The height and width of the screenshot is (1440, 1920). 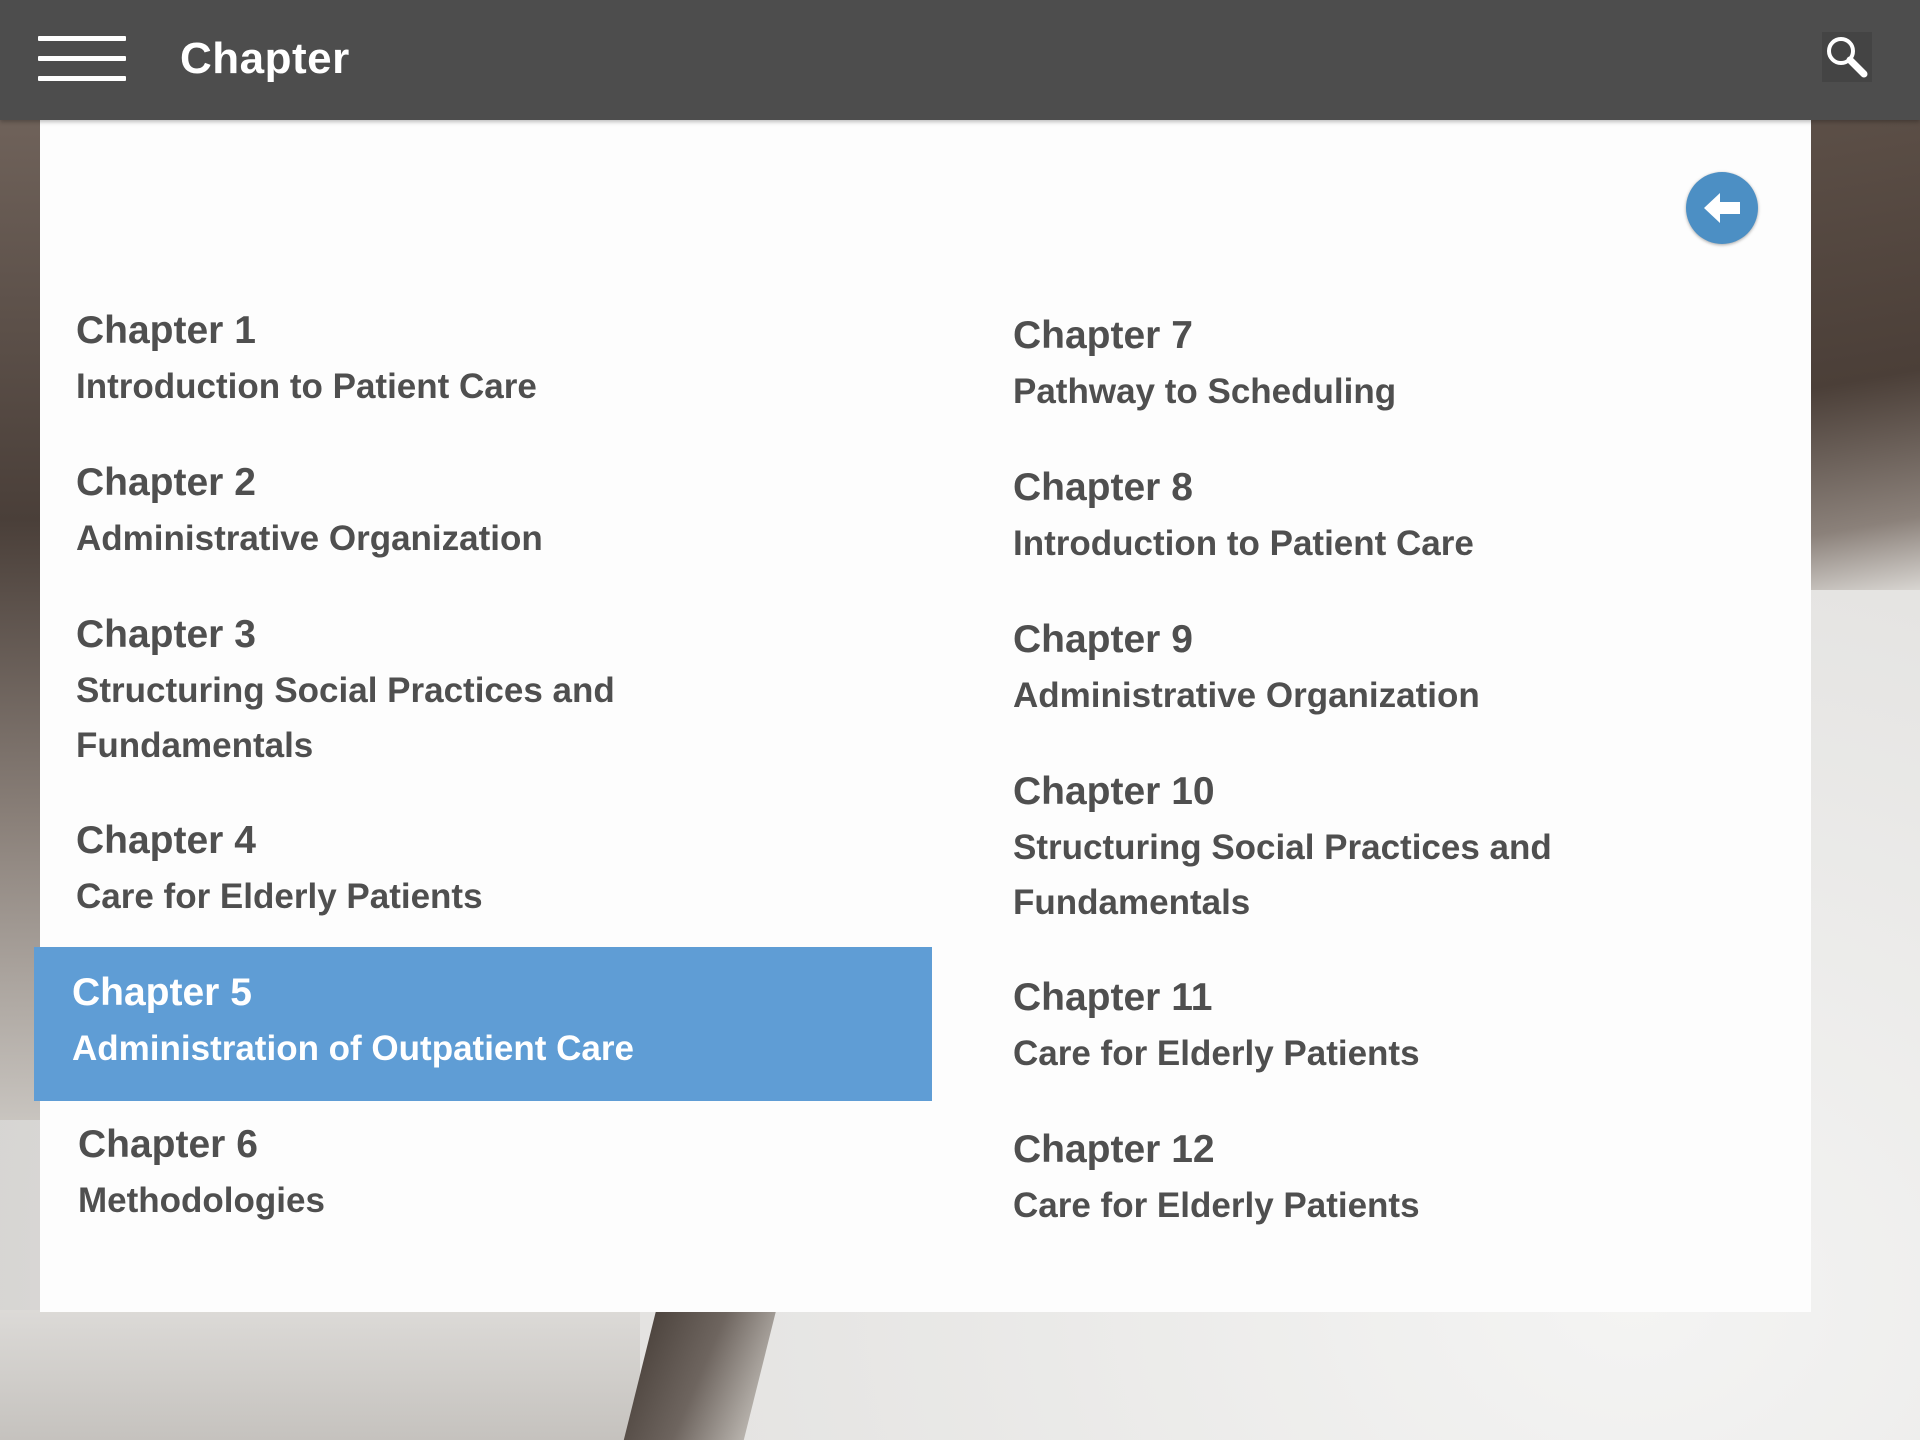 What do you see at coordinates (489, 876) in the screenshot?
I see `chapter-item: Chapter 4 Care for Elderly Patients` at bounding box center [489, 876].